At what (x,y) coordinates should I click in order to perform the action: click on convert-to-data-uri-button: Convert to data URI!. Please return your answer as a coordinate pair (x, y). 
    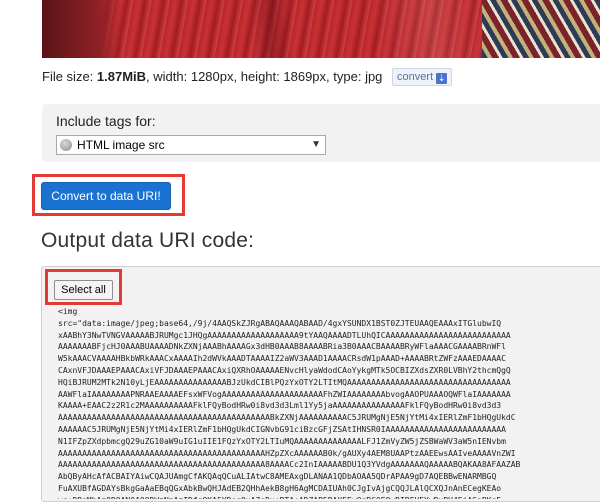
    Looking at the image, I should click on (106, 196).